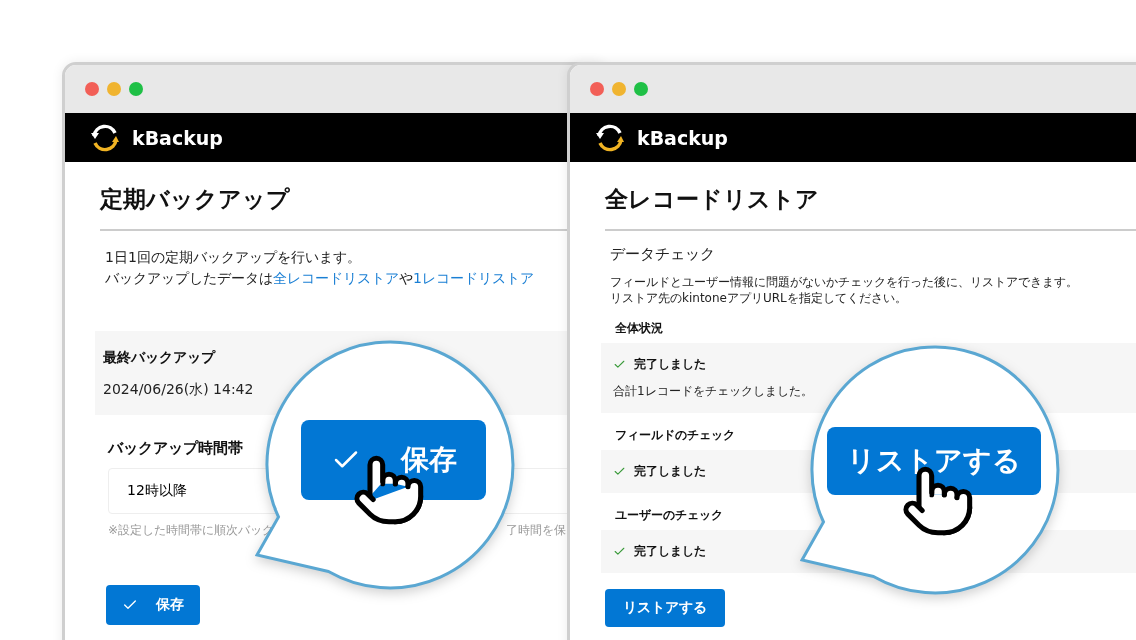 The height and width of the screenshot is (640, 1136). I want to click on check-label: 全体状況, so click(639, 328).